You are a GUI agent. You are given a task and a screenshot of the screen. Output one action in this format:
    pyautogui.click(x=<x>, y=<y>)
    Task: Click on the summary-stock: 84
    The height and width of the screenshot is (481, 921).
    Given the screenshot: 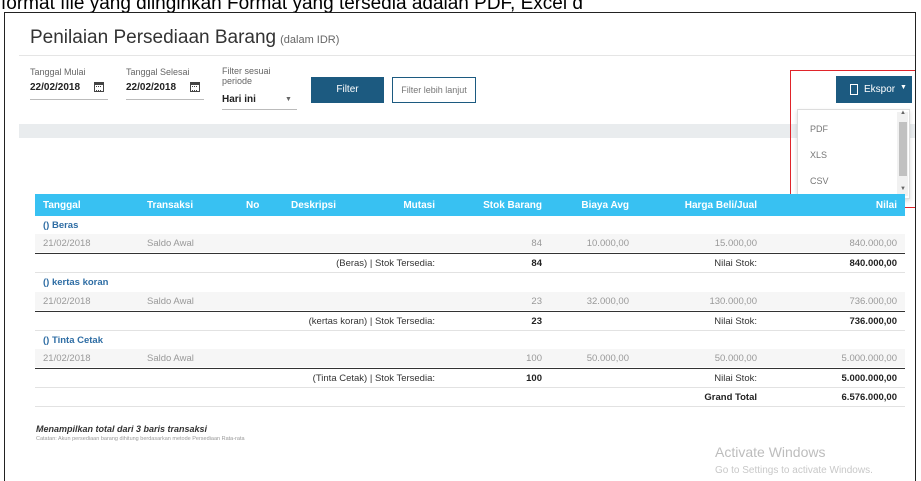 What is the action you would take?
    pyautogui.click(x=536, y=263)
    